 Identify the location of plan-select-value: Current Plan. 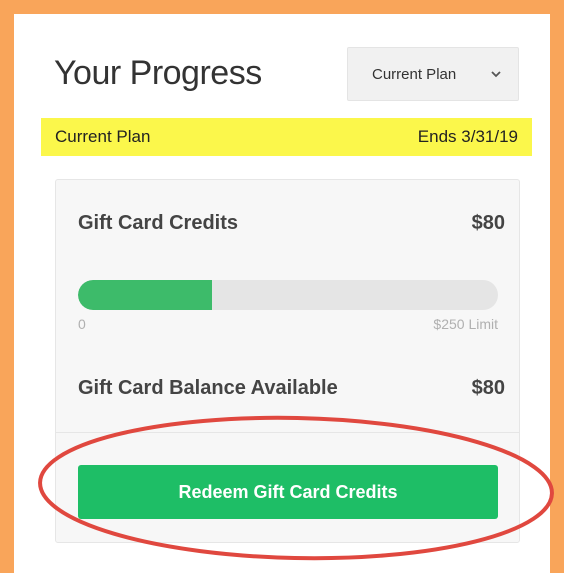
(414, 74).